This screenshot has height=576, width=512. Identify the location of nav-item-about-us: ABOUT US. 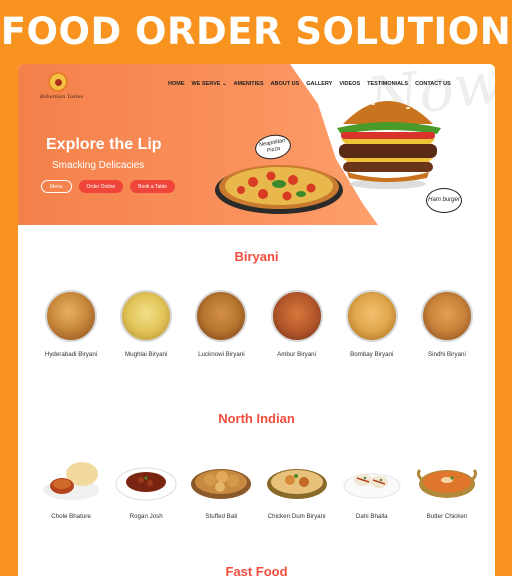
(285, 84).